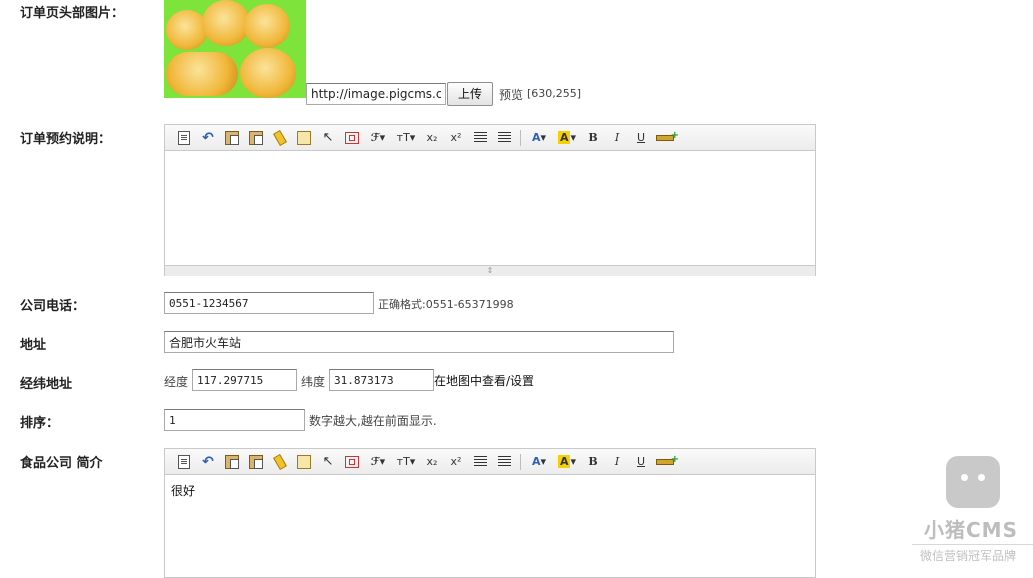 This screenshot has height=578, width=1033. What do you see at coordinates (381, 380) in the screenshot?
I see `latitude-input` at bounding box center [381, 380].